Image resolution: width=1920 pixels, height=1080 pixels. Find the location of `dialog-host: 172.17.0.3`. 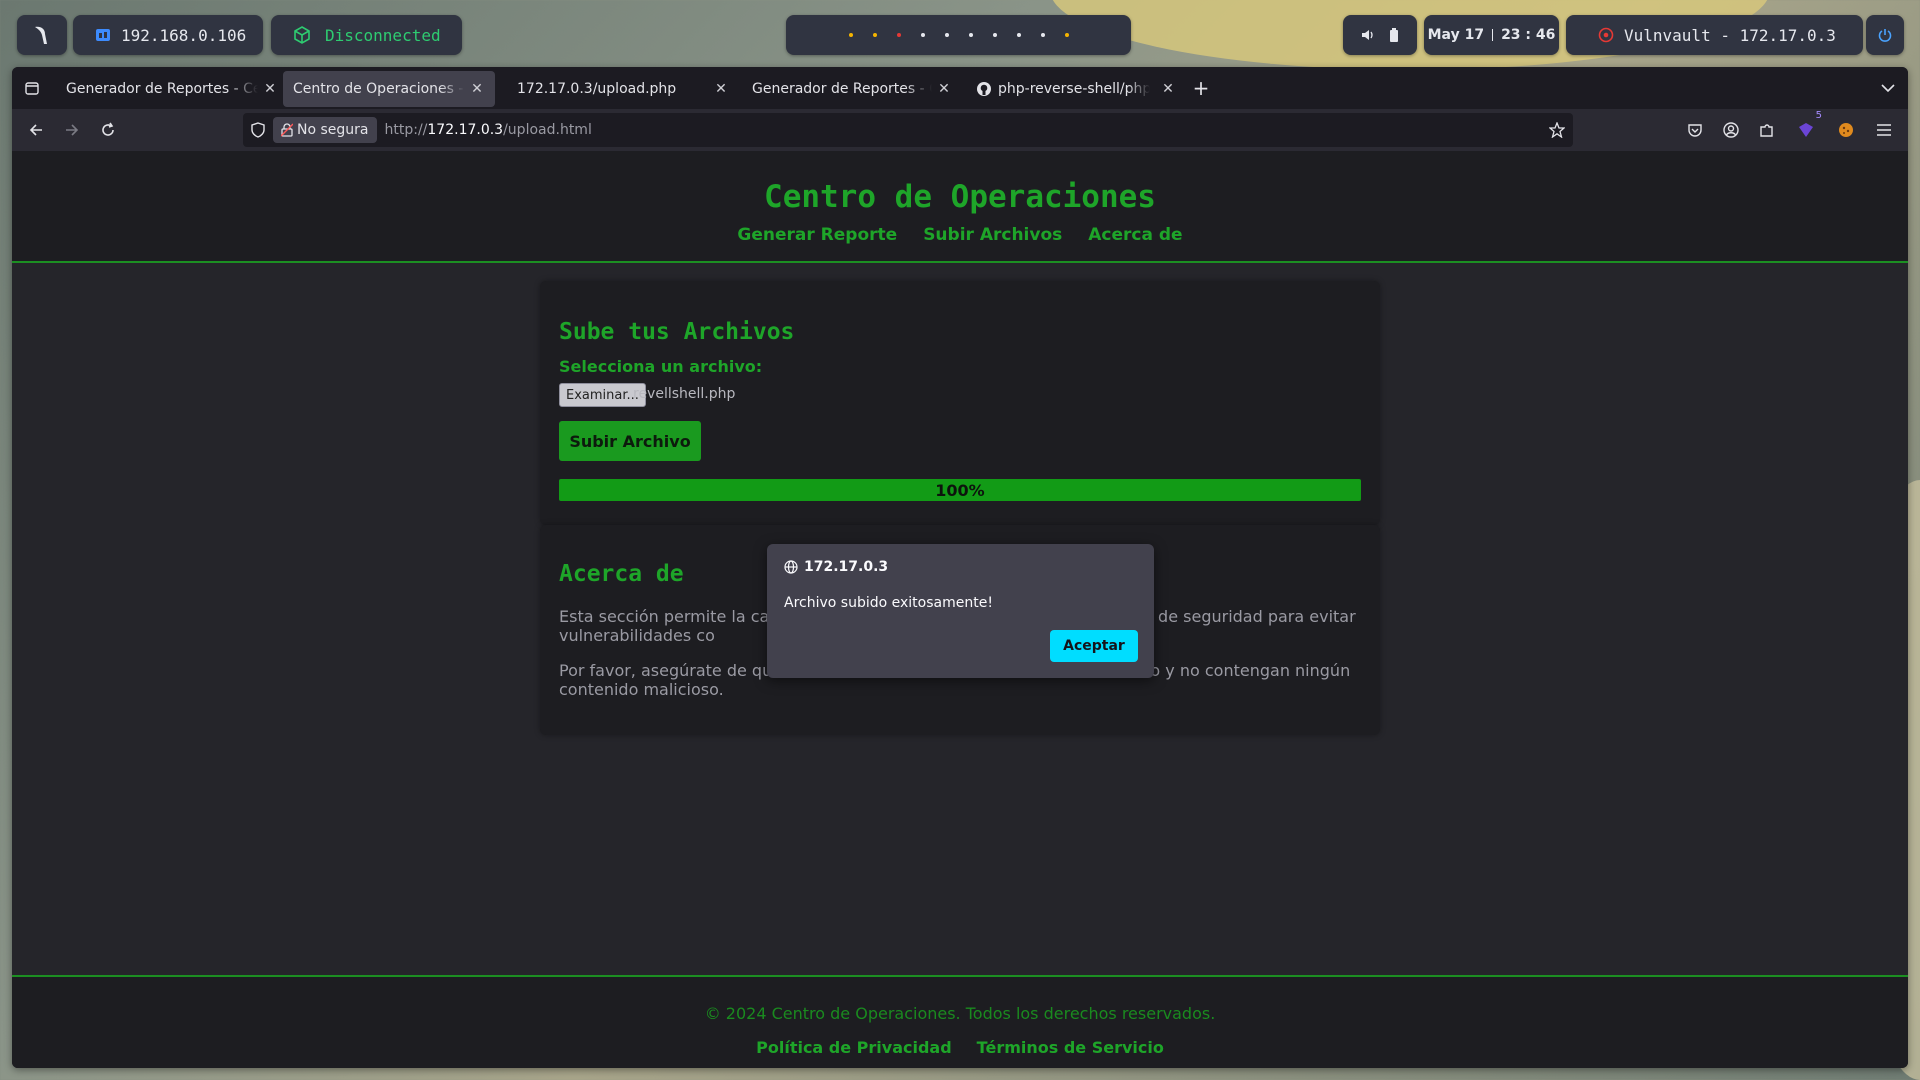

dialog-host: 172.17.0.3 is located at coordinates (846, 567).